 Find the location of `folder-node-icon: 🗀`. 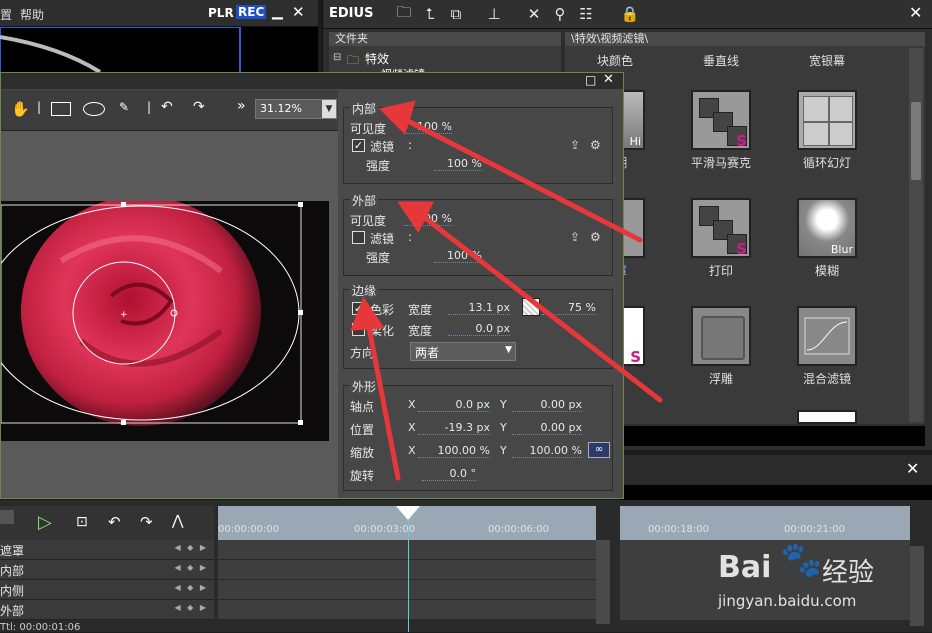

folder-node-icon: 🗀 is located at coordinates (353, 60).